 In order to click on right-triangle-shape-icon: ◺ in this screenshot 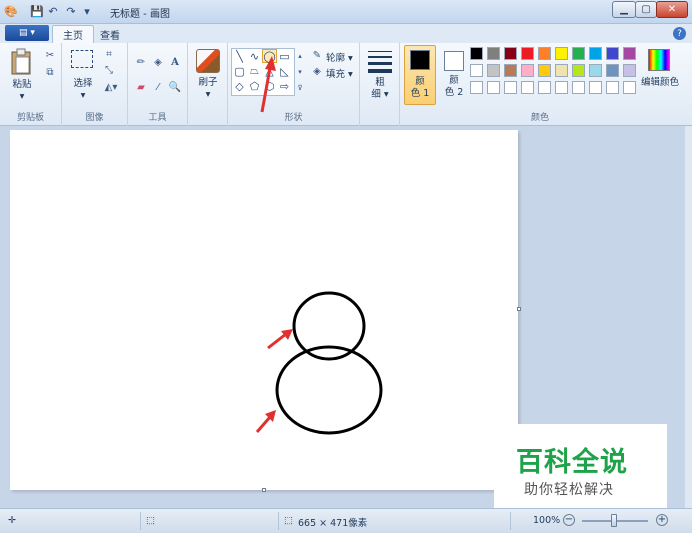, I will do `click(284, 71)`.